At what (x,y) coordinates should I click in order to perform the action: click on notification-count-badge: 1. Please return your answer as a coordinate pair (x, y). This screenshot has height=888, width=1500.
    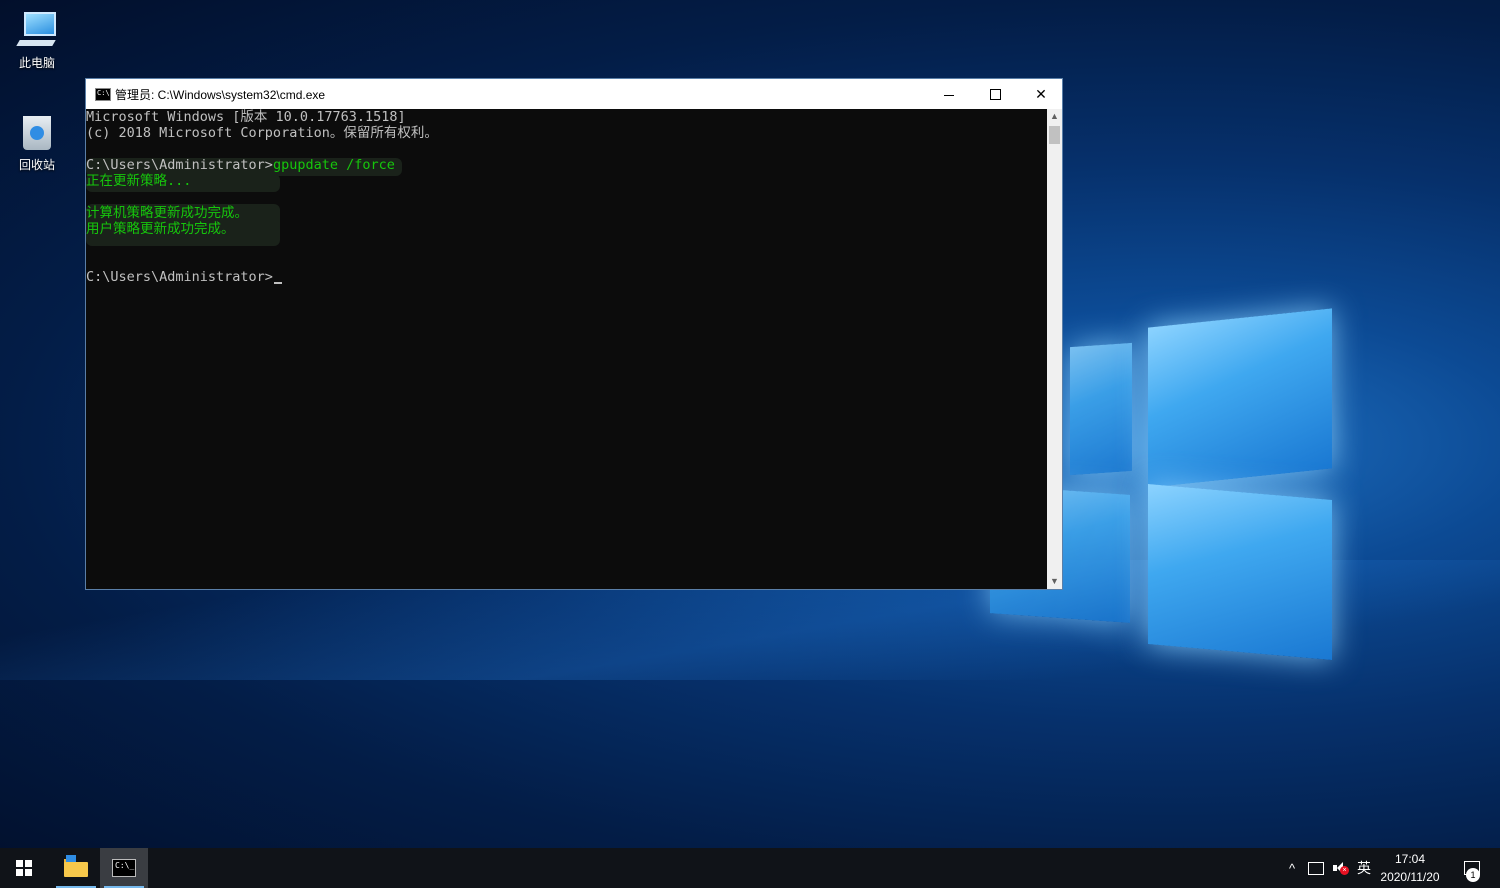
    Looking at the image, I should click on (1473, 875).